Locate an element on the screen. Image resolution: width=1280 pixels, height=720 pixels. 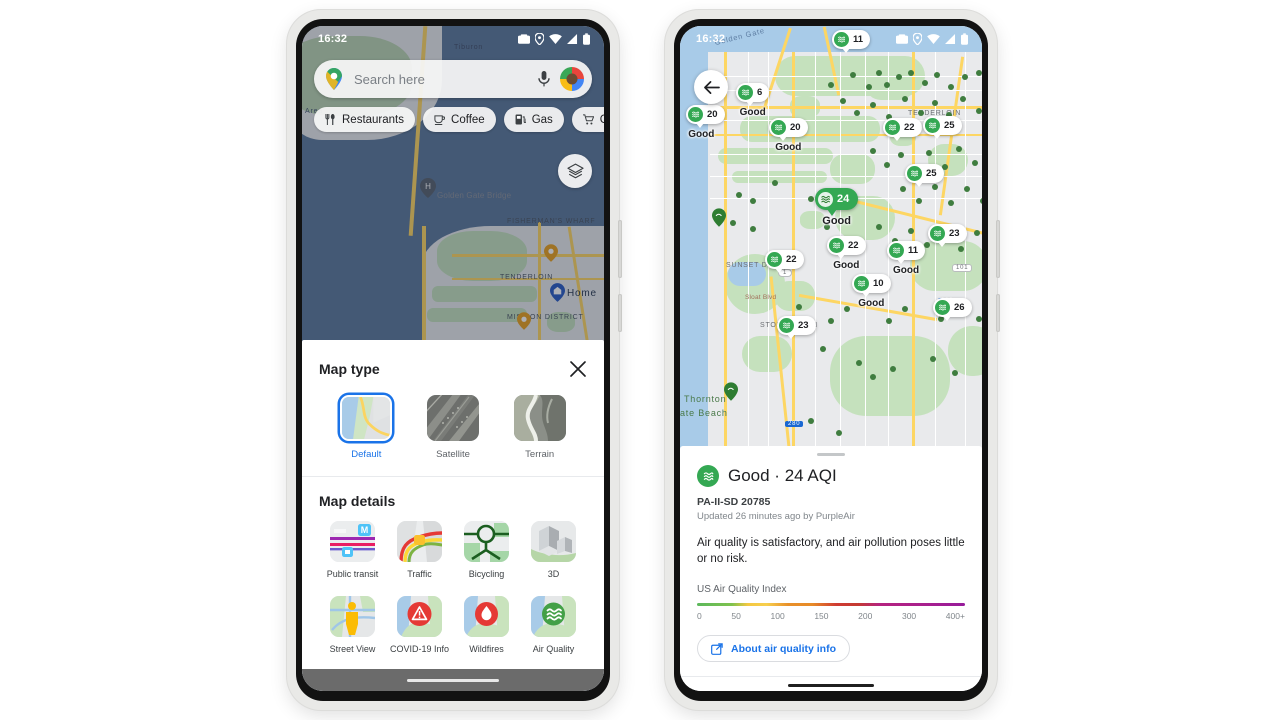
navigation-bar-left is located at coordinates (453, 680).